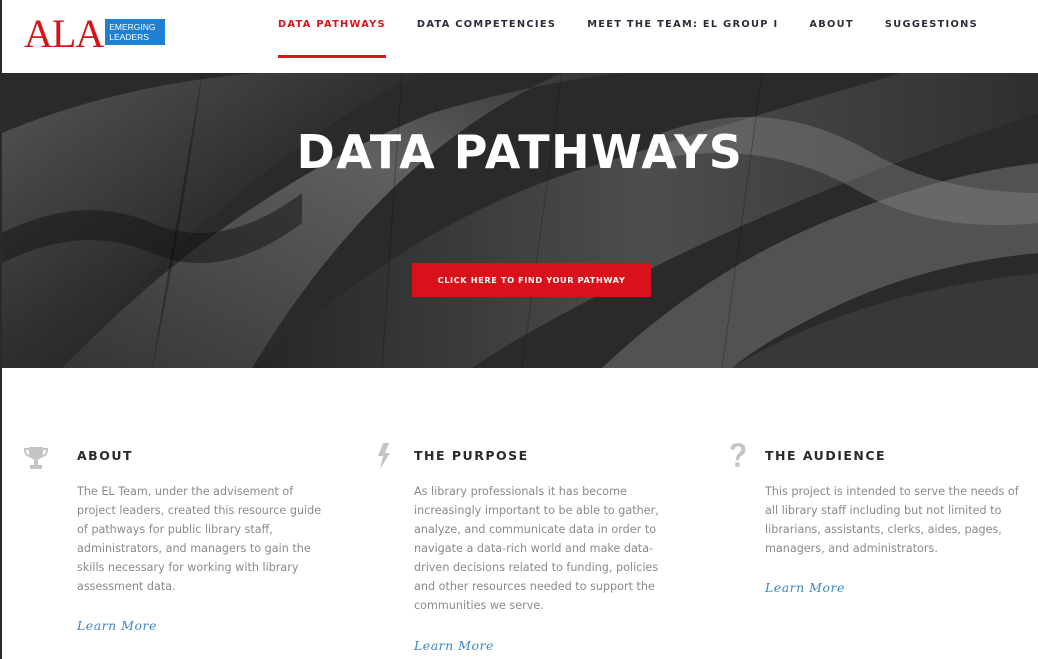 This screenshot has width=1038, height=659. I want to click on logo-emerging-leaders-badge: EMERGING LEADERS, so click(135, 32).